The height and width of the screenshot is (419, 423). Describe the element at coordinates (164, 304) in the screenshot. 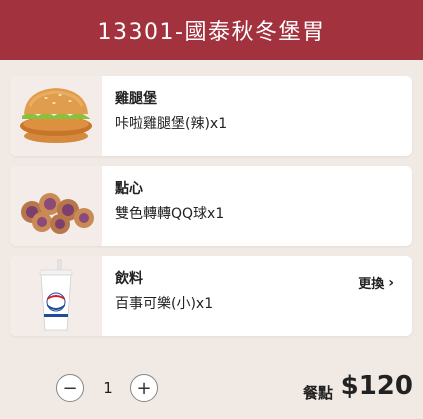

I see `item-description: 百事可樂(小)x1` at that location.